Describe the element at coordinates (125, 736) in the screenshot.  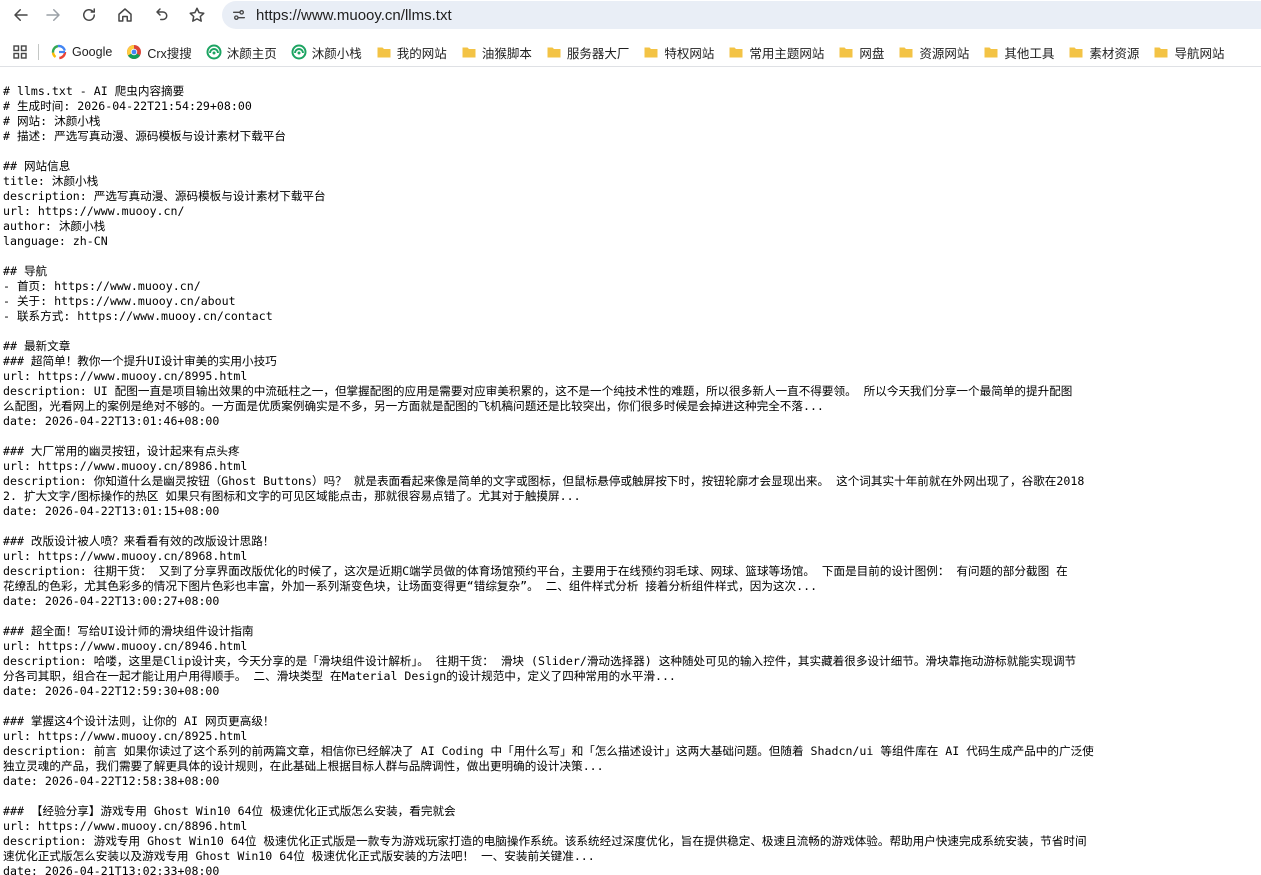
I see `document-line: url: https://www.muooy.cn/8925.html` at that location.